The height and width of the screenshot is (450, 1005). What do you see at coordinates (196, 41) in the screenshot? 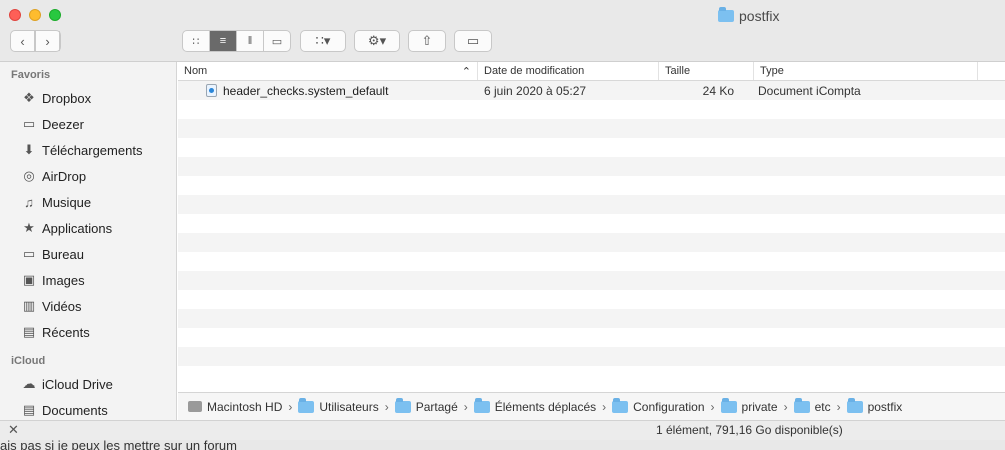
I see `icon-view-button: ∷` at bounding box center [196, 41].